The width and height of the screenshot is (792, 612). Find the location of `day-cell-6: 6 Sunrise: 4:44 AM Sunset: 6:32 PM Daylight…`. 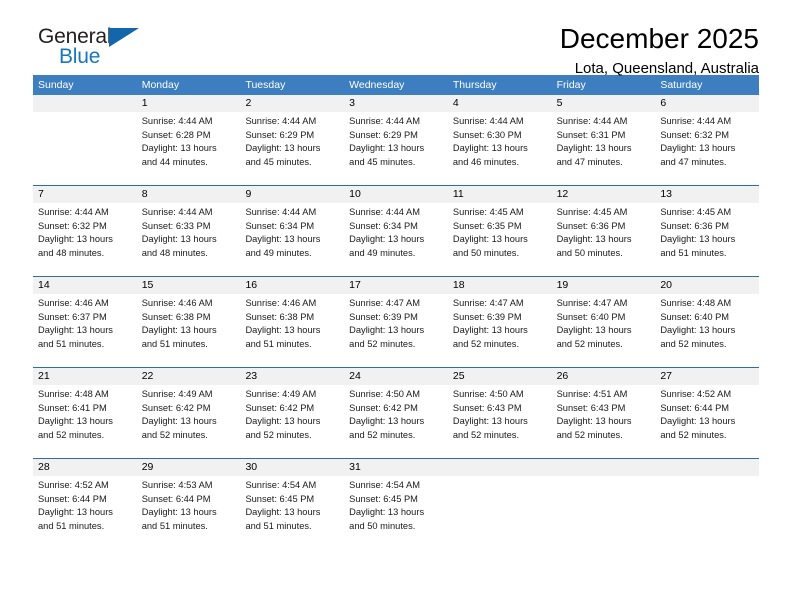

day-cell-6: 6 Sunrise: 4:44 AM Sunset: 6:32 PM Daylight… is located at coordinates (707, 133).